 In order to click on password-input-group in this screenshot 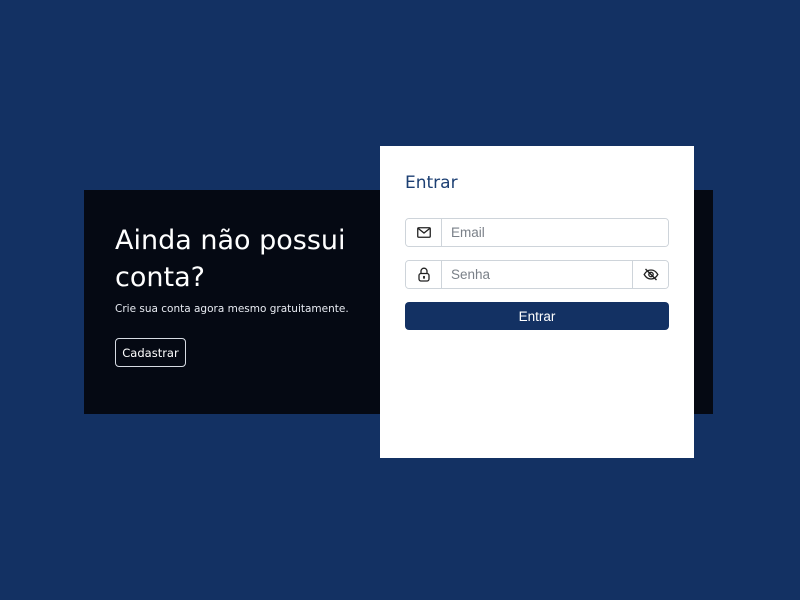, I will do `click(537, 274)`.